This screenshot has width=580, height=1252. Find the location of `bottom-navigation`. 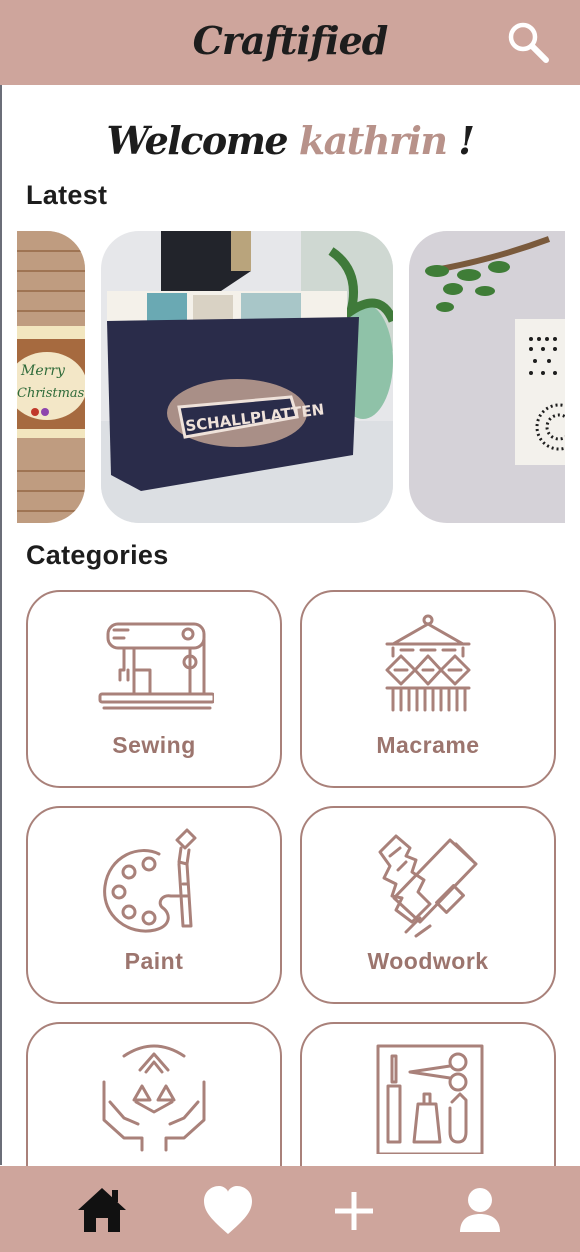

bottom-navigation is located at coordinates (290, 1209).